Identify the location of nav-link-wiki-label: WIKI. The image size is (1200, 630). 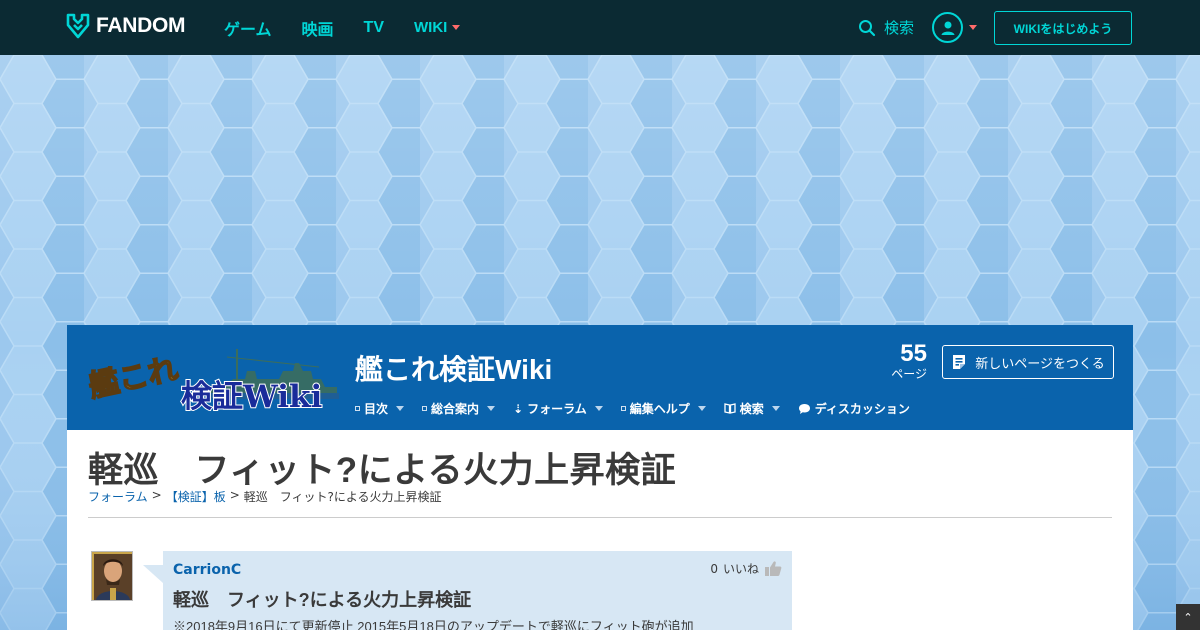
(431, 27).